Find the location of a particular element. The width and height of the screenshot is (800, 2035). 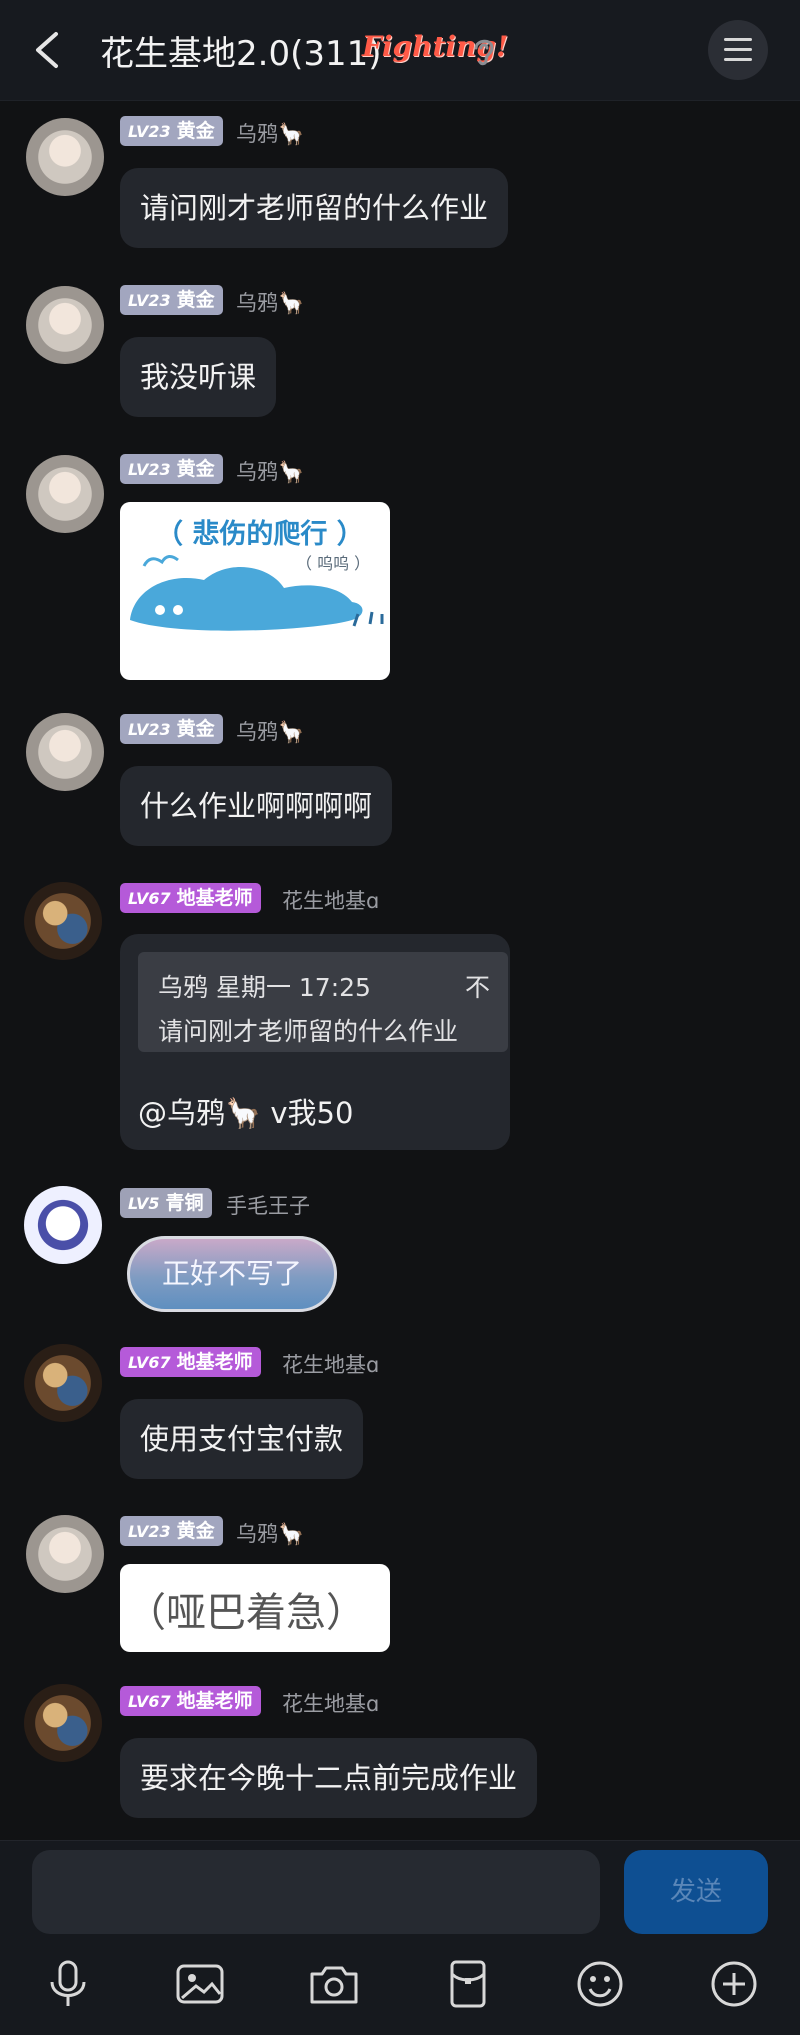

text-sticker: （哑巴着急） is located at coordinates (255, 1608).